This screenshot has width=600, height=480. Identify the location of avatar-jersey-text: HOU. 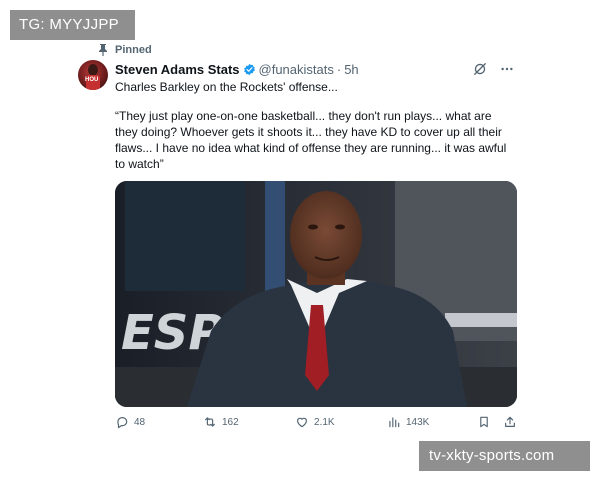
(92, 80).